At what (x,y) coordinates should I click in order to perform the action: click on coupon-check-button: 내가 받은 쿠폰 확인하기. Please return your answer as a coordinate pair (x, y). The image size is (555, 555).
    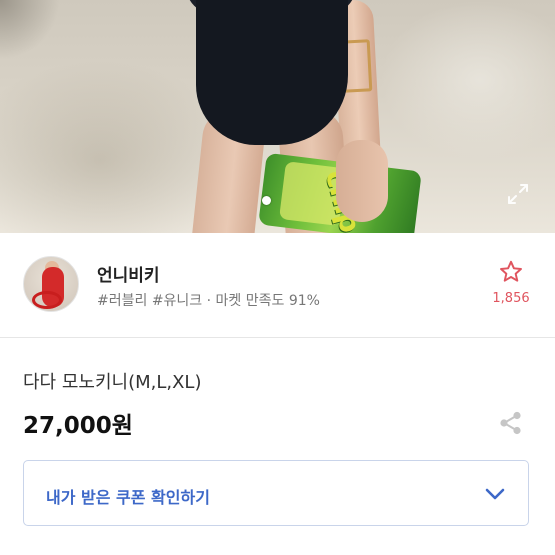
    Looking at the image, I should click on (276, 493).